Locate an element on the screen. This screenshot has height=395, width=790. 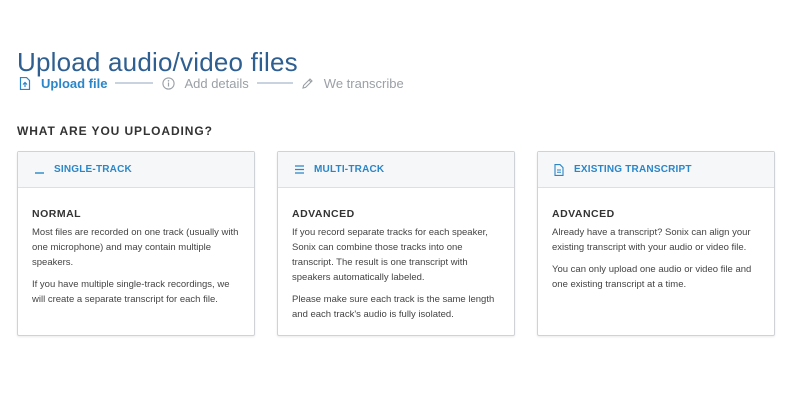
step-we-transcribe: We transcribe is located at coordinates (352, 83).